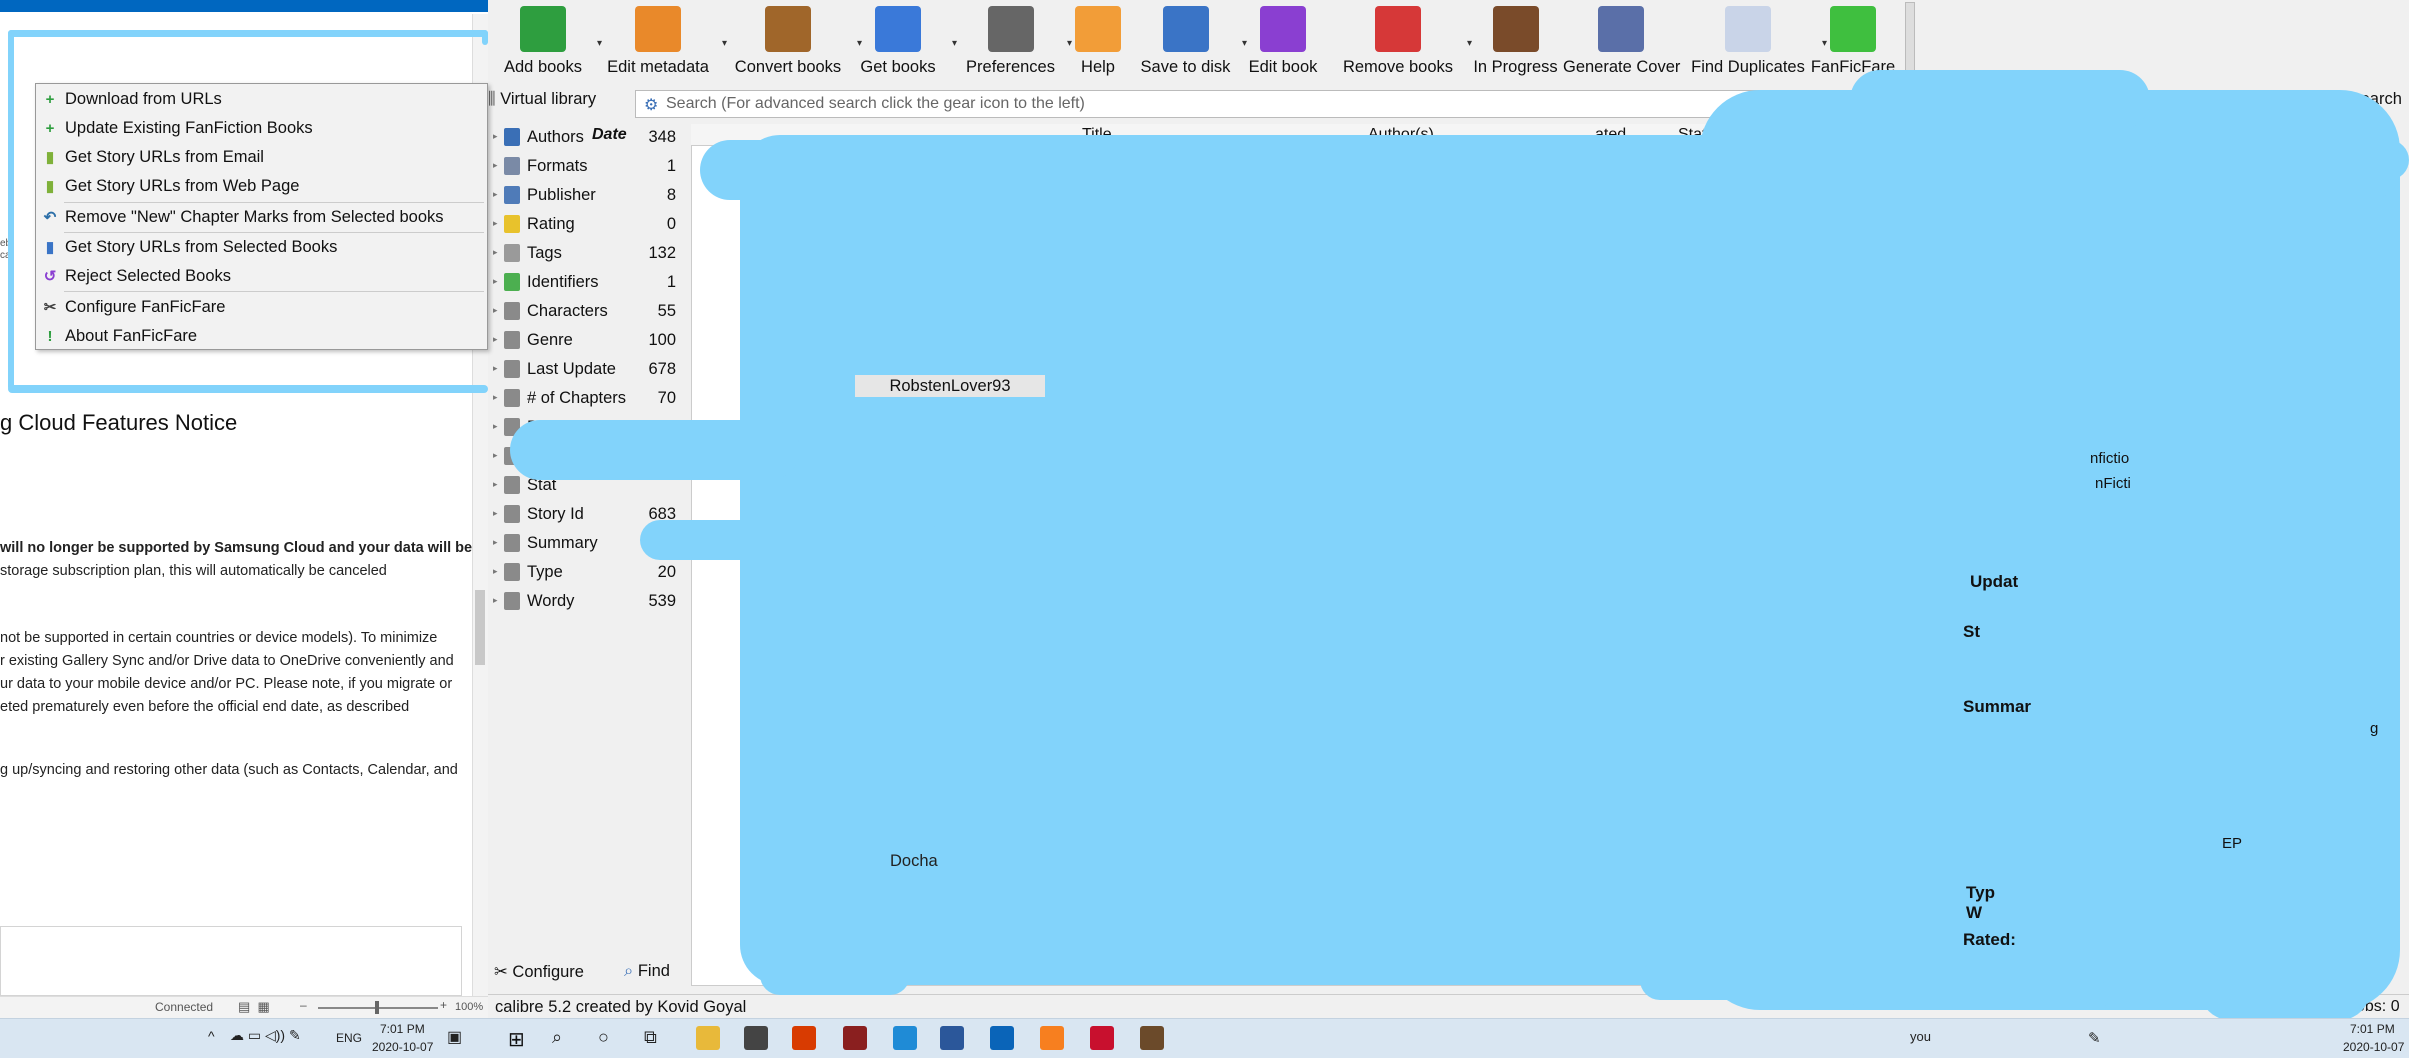 The width and height of the screenshot is (2409, 1058). What do you see at coordinates (454, 1037) in the screenshot?
I see `notification-icon: ▣` at bounding box center [454, 1037].